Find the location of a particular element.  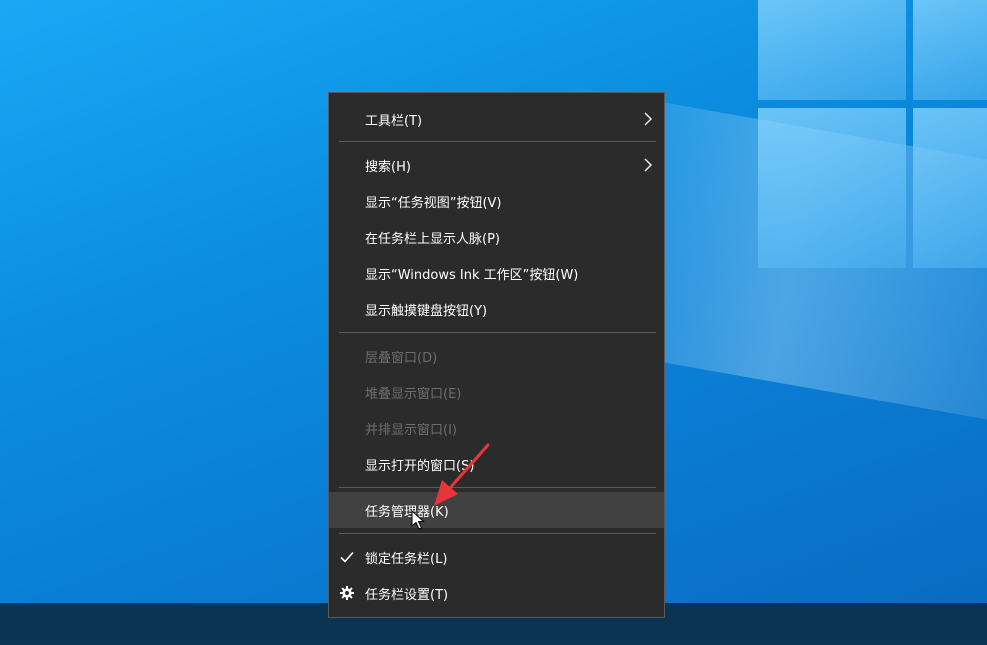

menu-item-show-people: 在任务栏上显示人脉(P) is located at coordinates (496, 237).